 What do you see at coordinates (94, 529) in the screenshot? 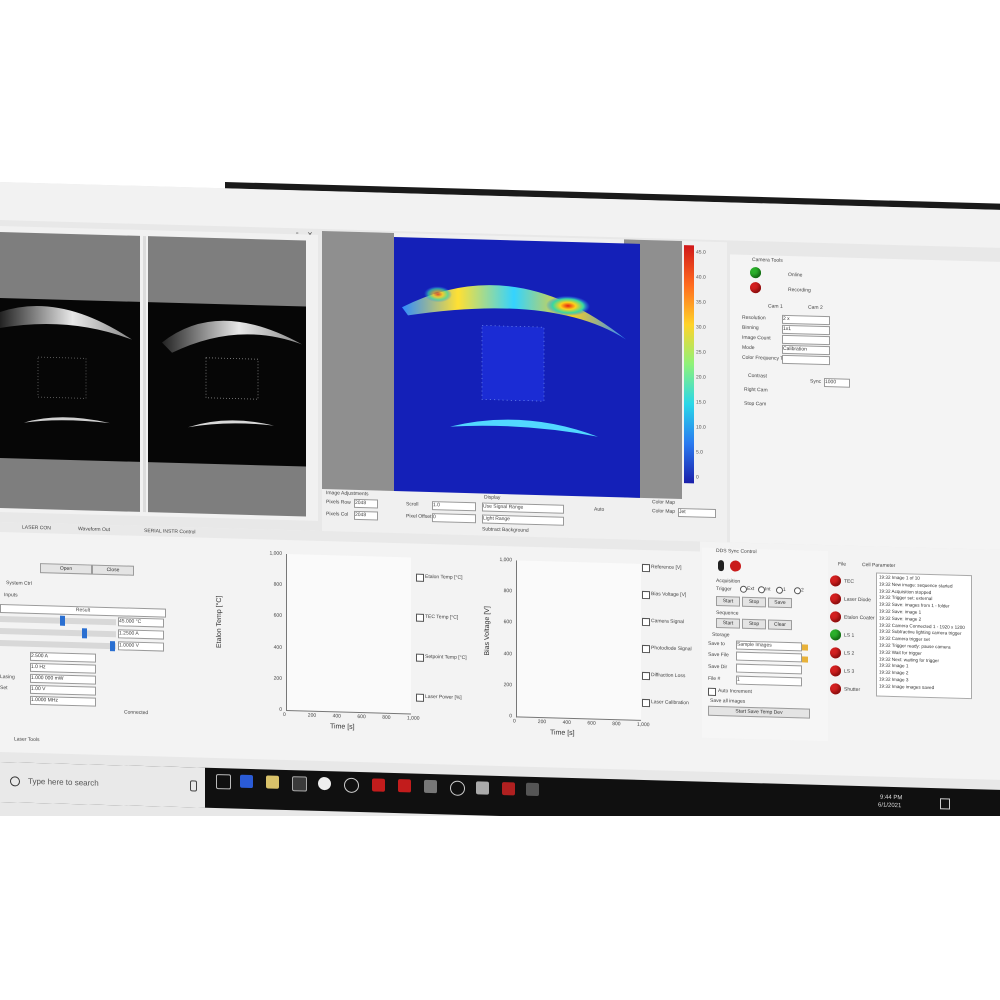
I see `tab-waveform-out: Waveform Out` at bounding box center [94, 529].